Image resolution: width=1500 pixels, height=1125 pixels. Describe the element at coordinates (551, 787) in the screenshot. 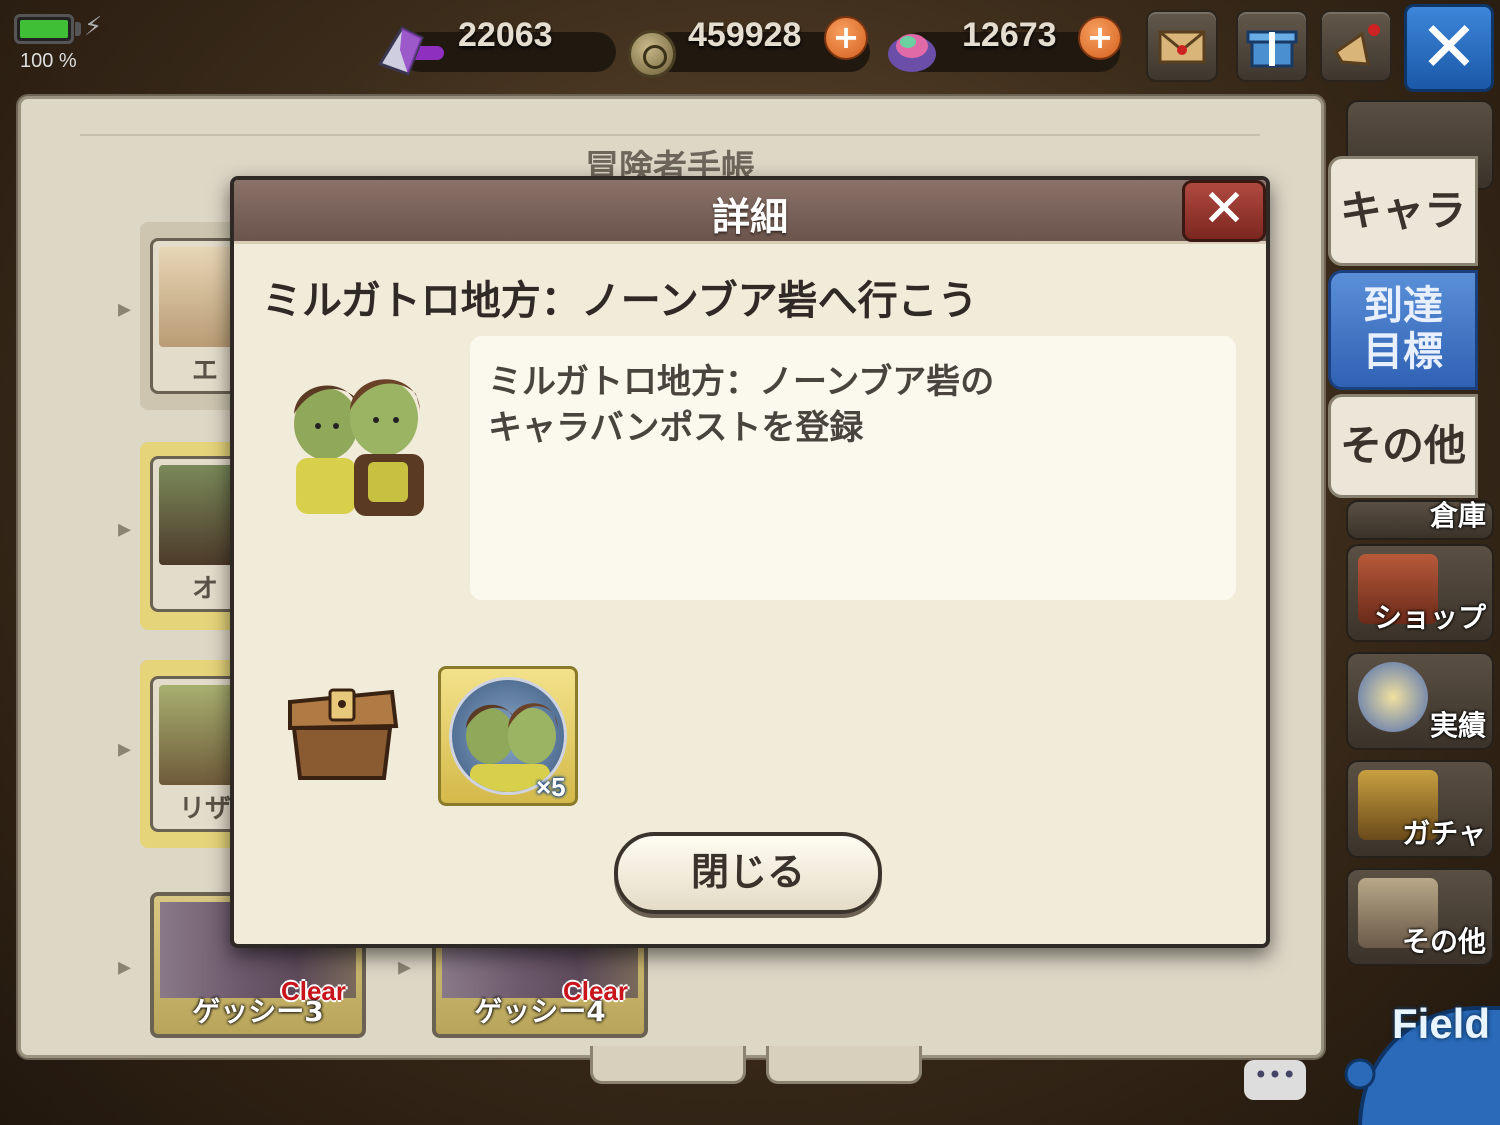

I see `reward-quantity: ×5` at that location.